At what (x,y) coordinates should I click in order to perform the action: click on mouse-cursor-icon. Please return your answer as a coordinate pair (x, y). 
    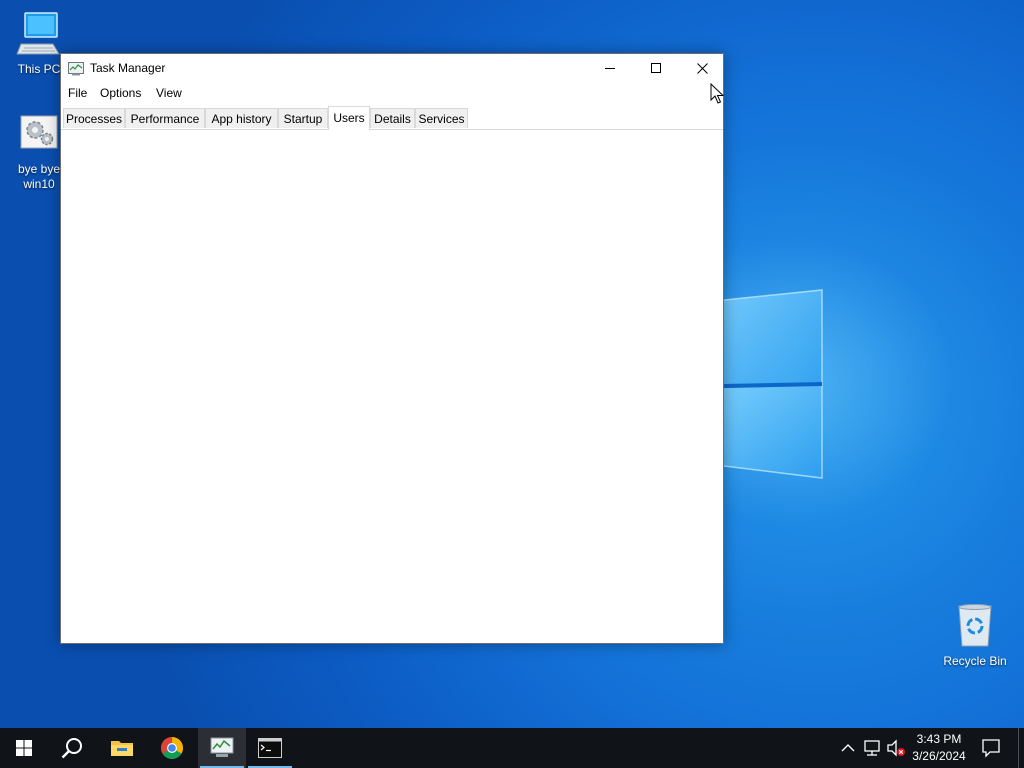
    Looking at the image, I should click on (717, 93).